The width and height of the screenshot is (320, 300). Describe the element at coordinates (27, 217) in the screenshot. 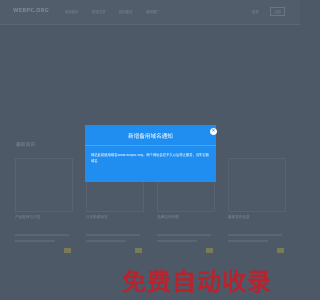

I see `card-title: 产品推荐与介绍` at that location.